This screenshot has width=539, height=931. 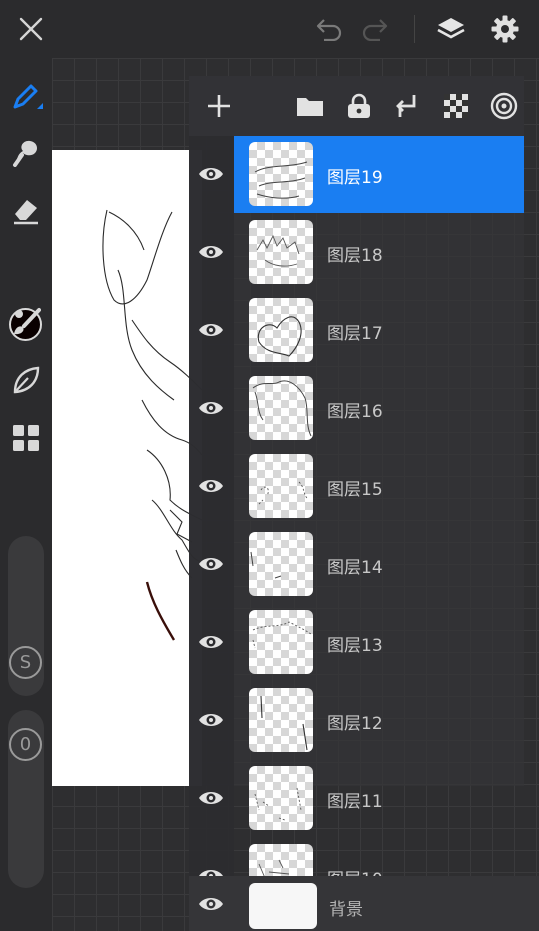 What do you see at coordinates (283, 906) in the screenshot?
I see `background-thumbnail` at bounding box center [283, 906].